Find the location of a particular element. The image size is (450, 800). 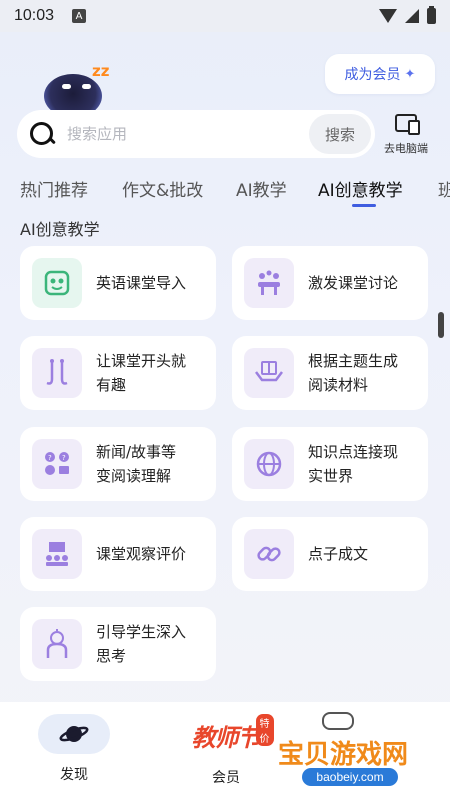

book-hands-icon is located at coordinates (269, 373).